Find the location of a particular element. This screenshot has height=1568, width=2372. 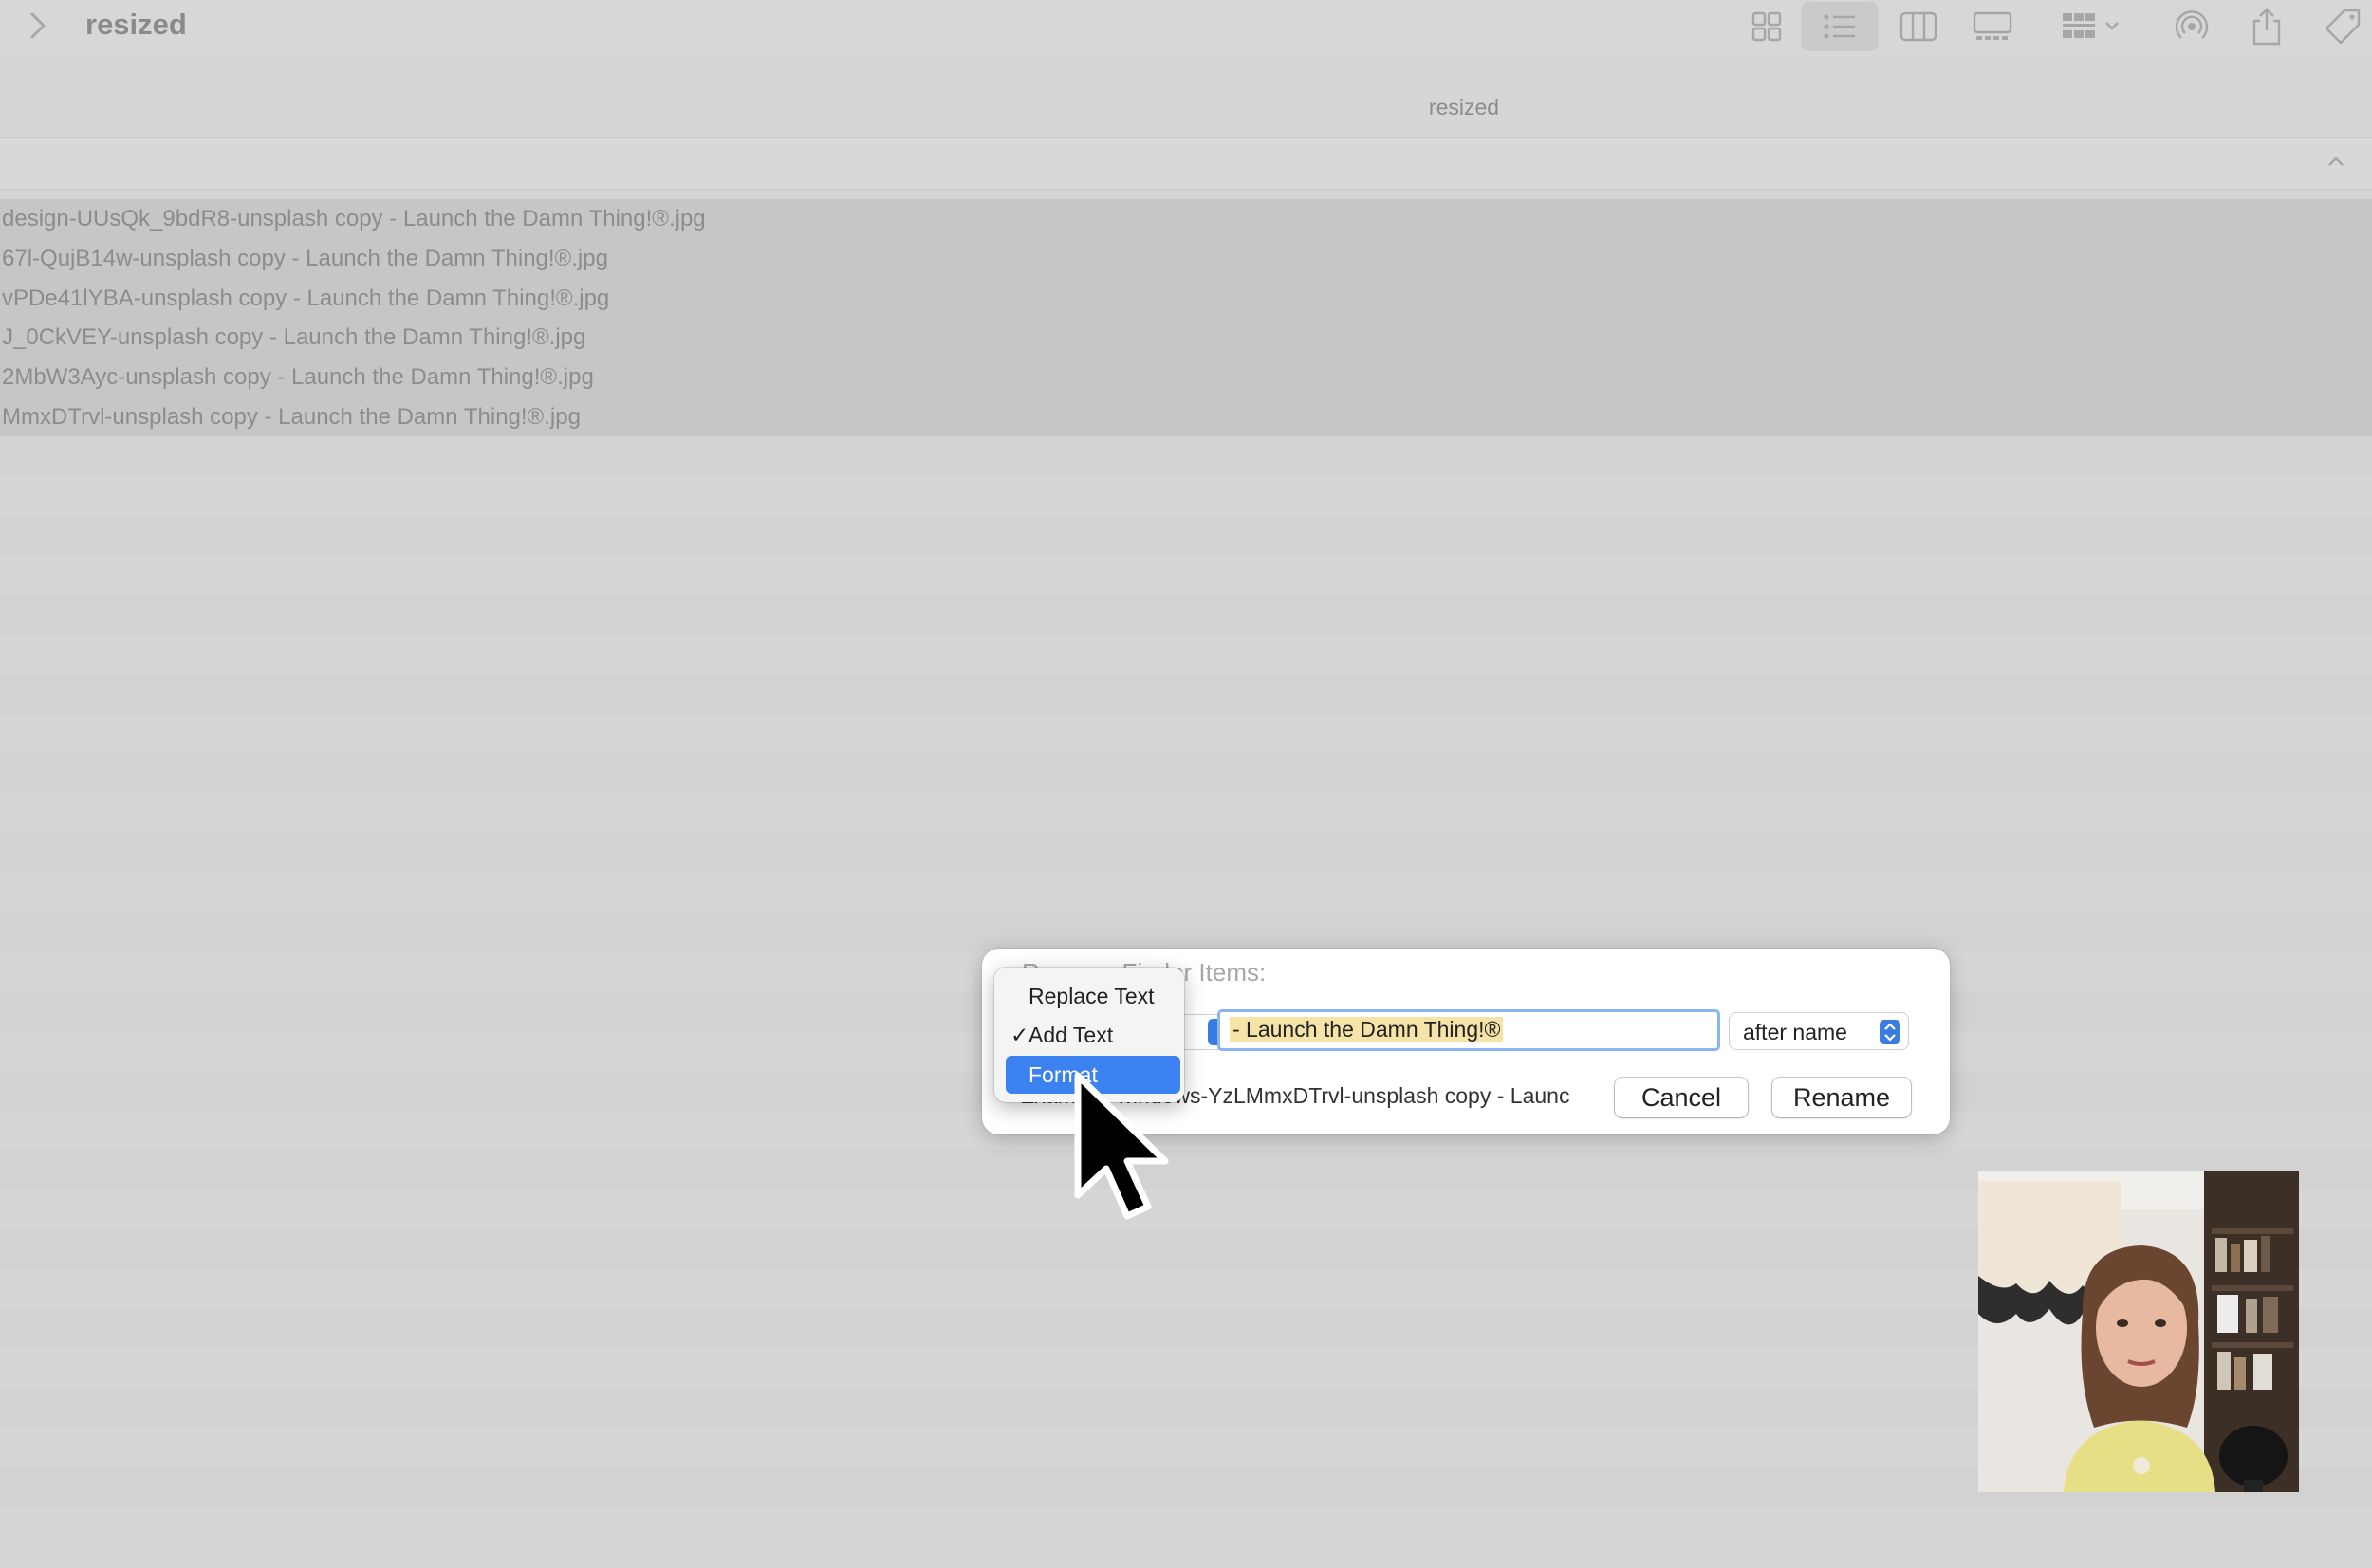

add-text-input: - Launch the Damn Thing!® is located at coordinates (1468, 1030).